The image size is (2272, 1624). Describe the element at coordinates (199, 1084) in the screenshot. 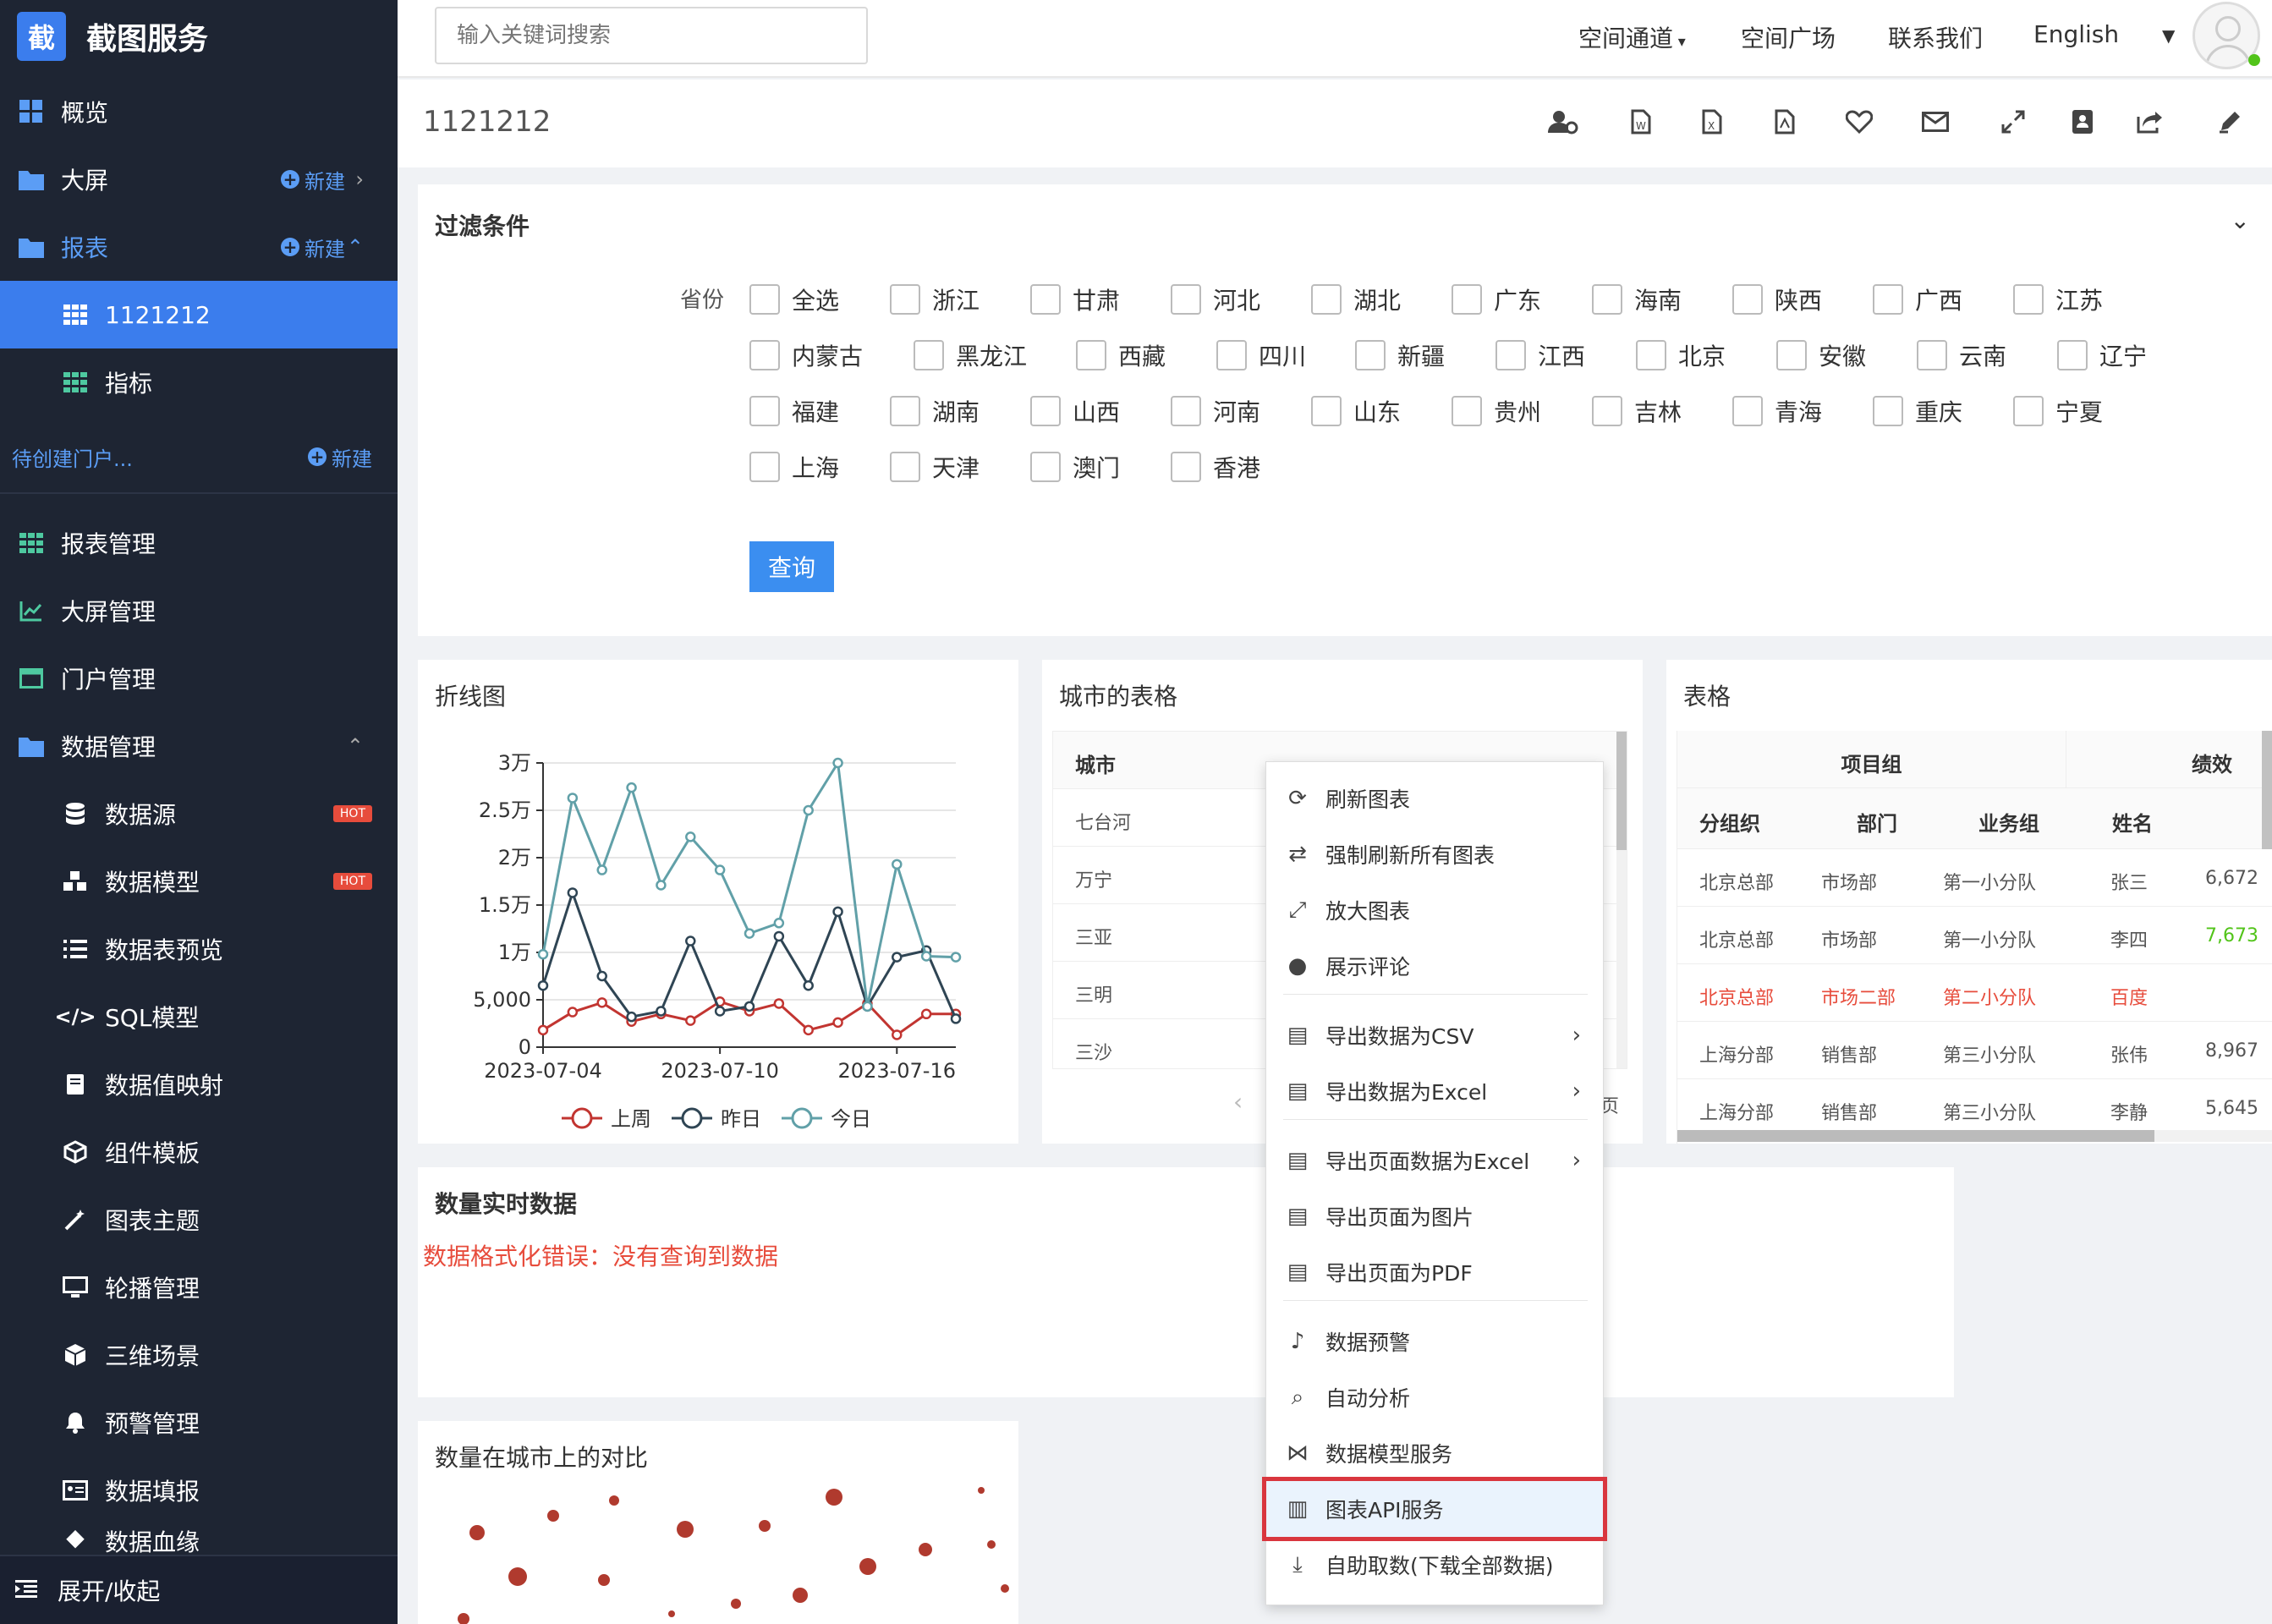

I see `sidebar-item-value-mapping: 数据值映射` at that location.